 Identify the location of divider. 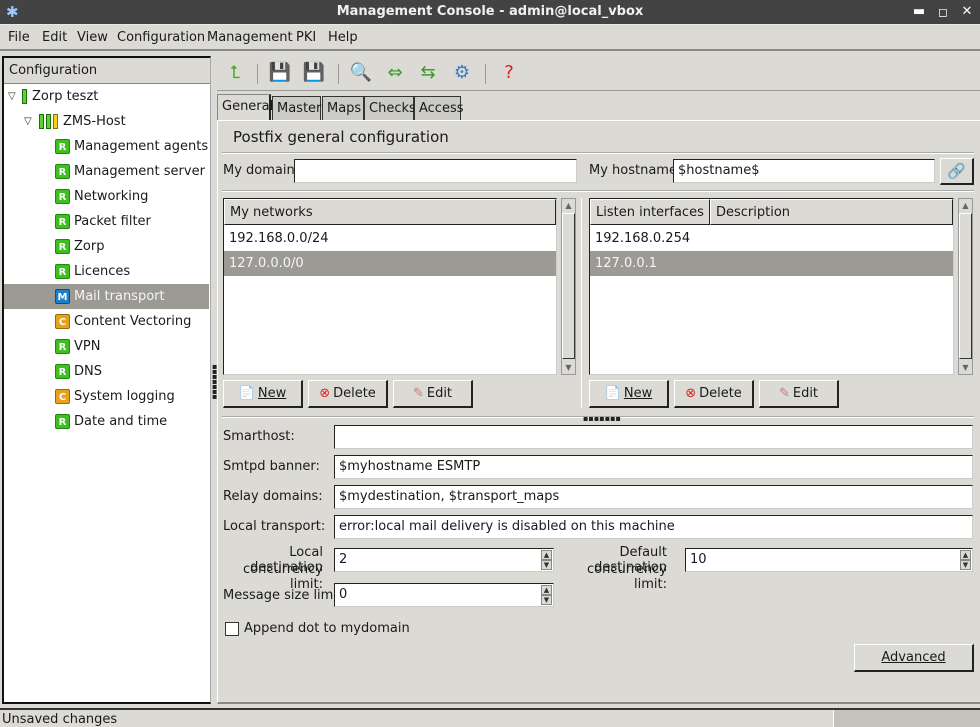
(598, 191).